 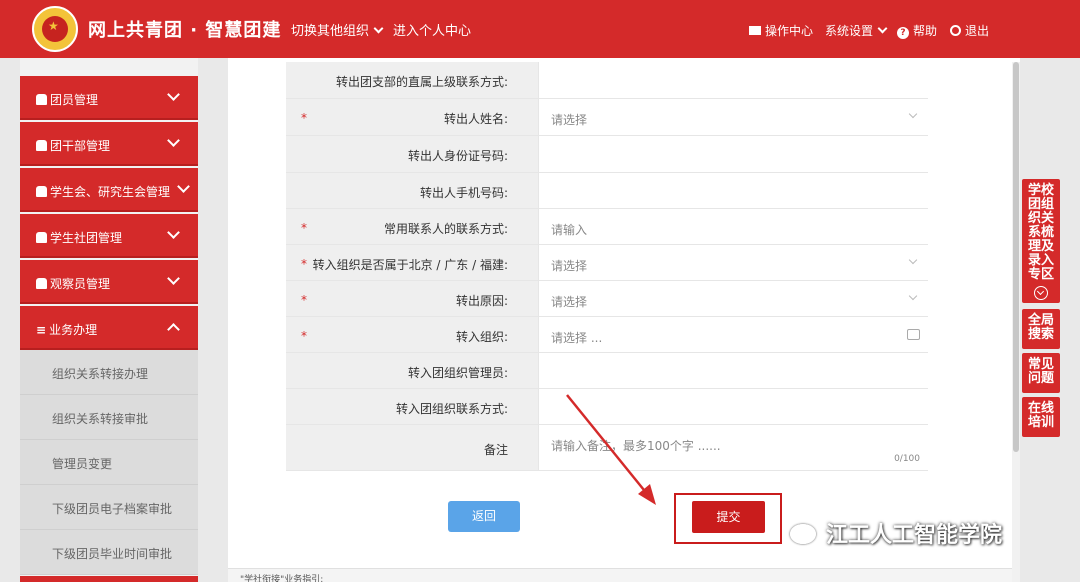 I want to click on sidebar-subitem-graduation-approval: 下级团员毕业时间审批, so click(x=109, y=552).